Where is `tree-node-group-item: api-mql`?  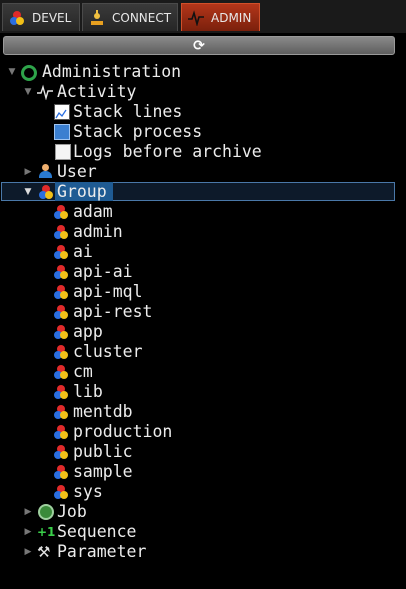 tree-node-group-item: api-mql is located at coordinates (198, 292).